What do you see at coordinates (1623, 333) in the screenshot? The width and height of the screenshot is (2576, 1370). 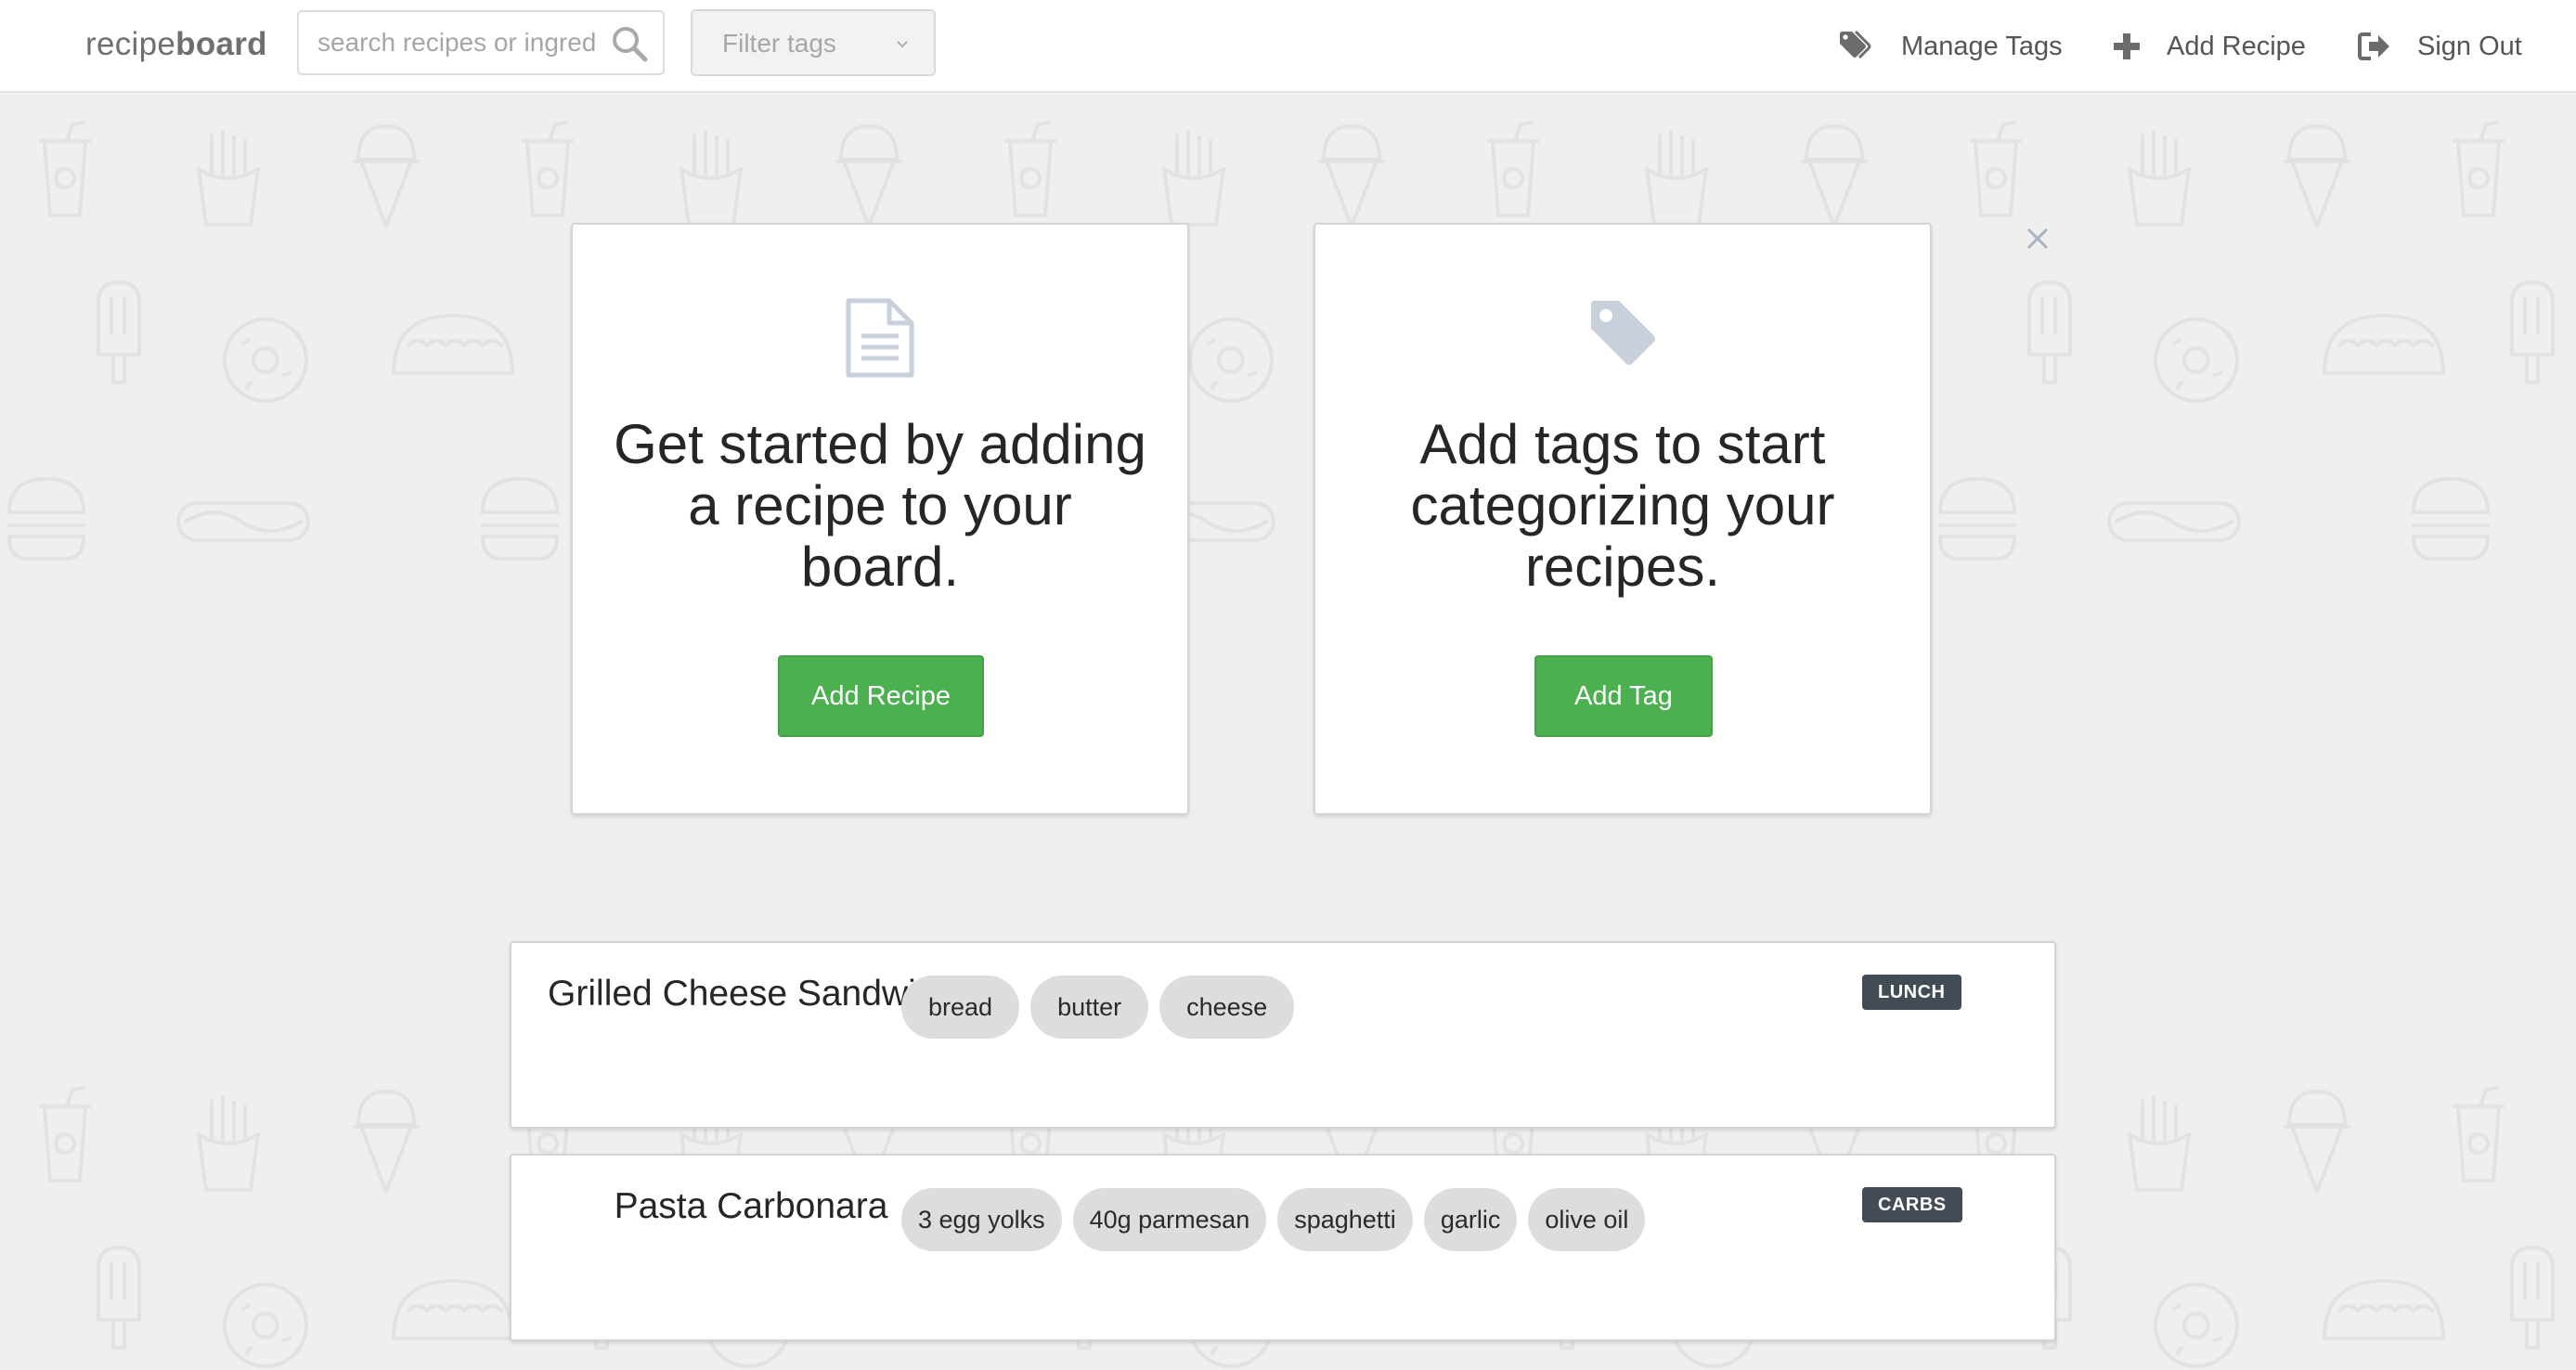 I see `tag-icon` at bounding box center [1623, 333].